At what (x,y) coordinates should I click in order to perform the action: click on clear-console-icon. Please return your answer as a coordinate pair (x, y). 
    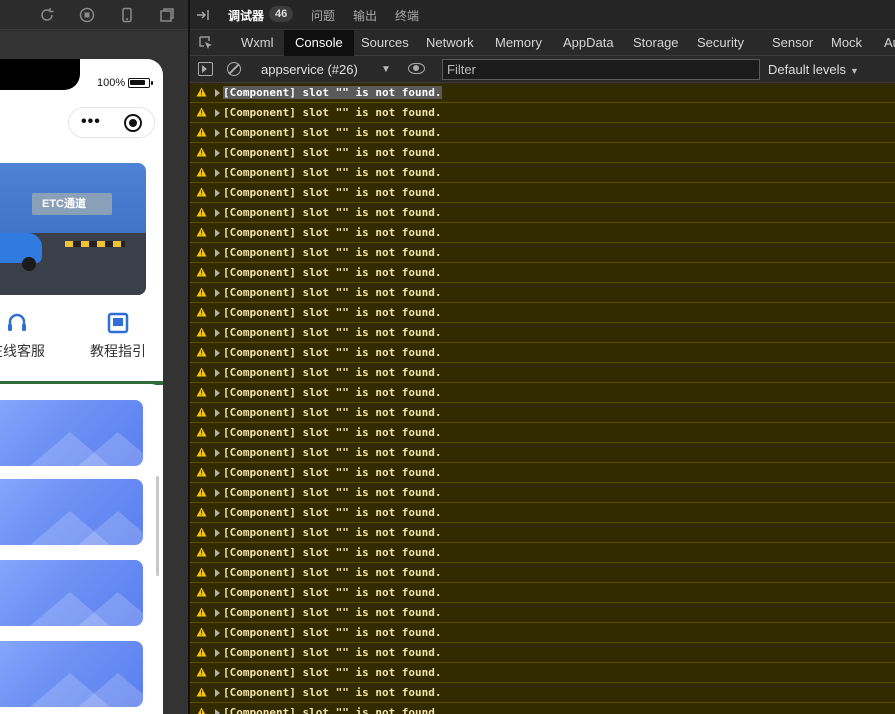
    Looking at the image, I should click on (234, 69).